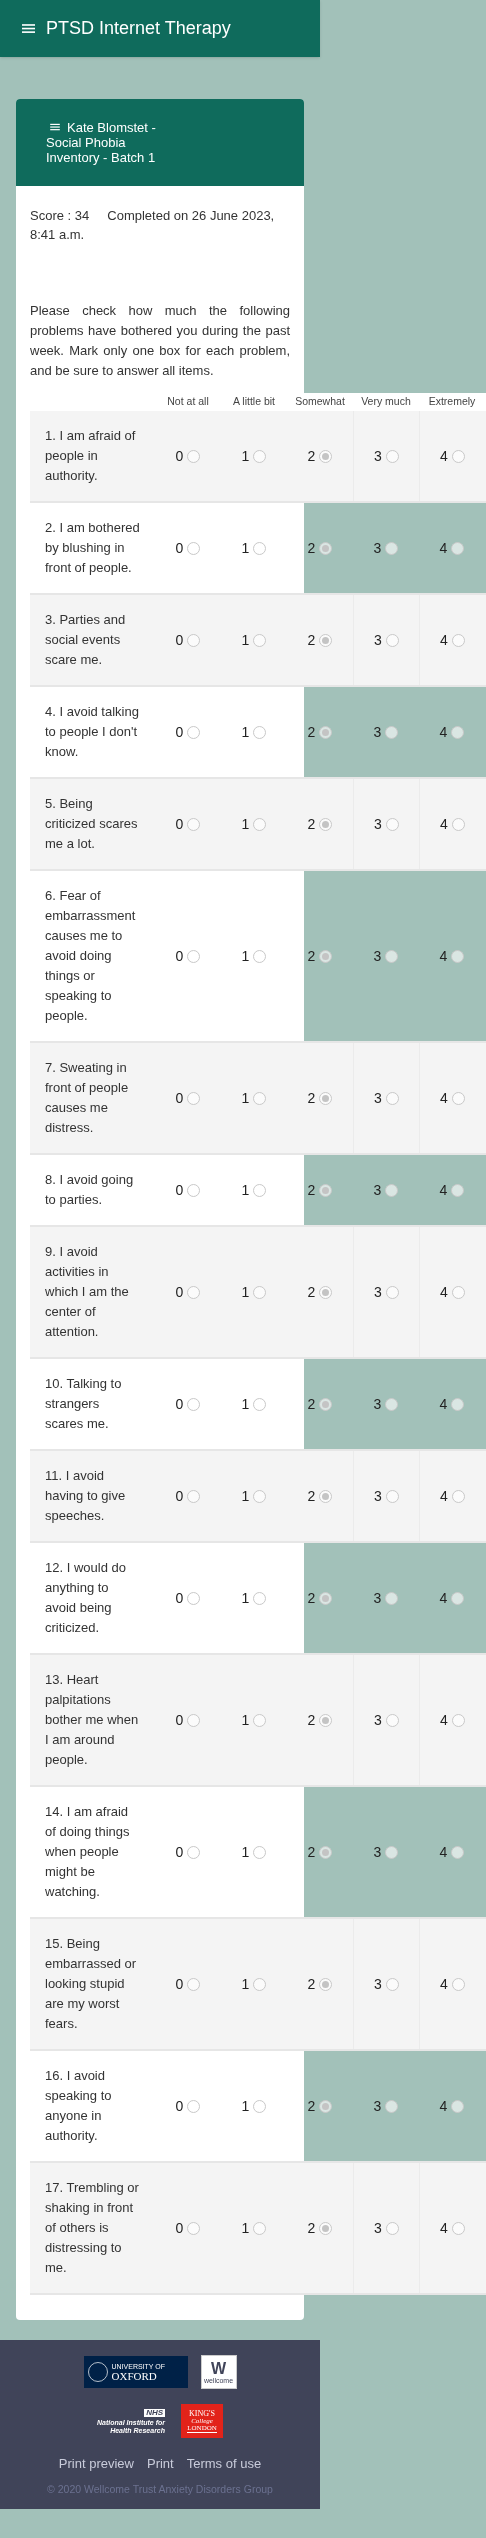  I want to click on question-text: 7. Sweating in front of people causes me distress., so click(87, 1098).